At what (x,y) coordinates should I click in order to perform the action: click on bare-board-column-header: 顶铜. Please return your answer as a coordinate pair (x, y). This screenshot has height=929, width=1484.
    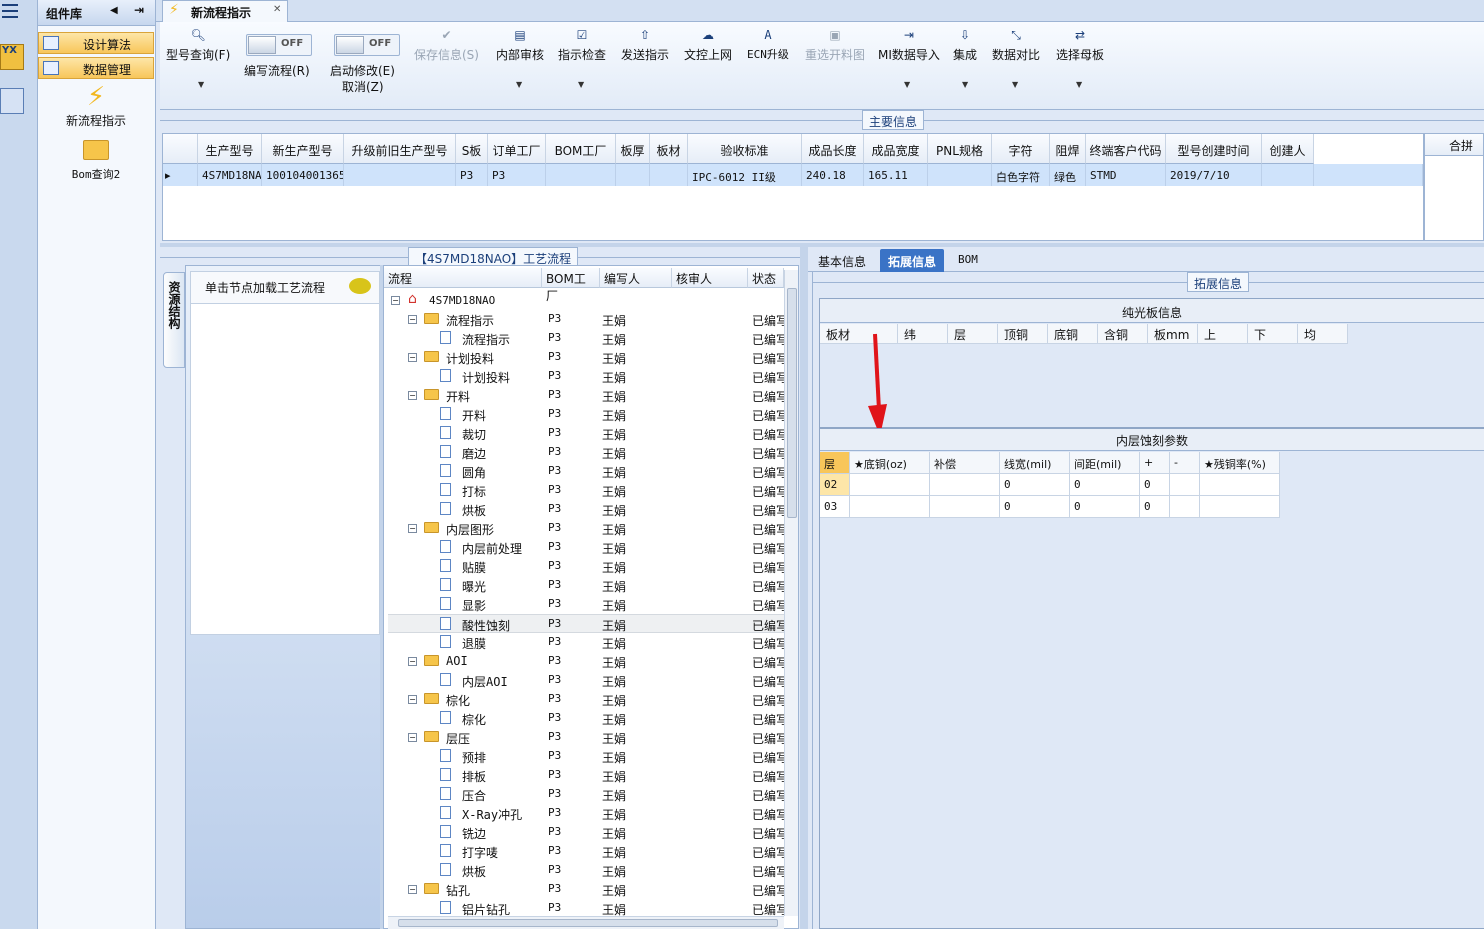
    Looking at the image, I should click on (1023, 334).